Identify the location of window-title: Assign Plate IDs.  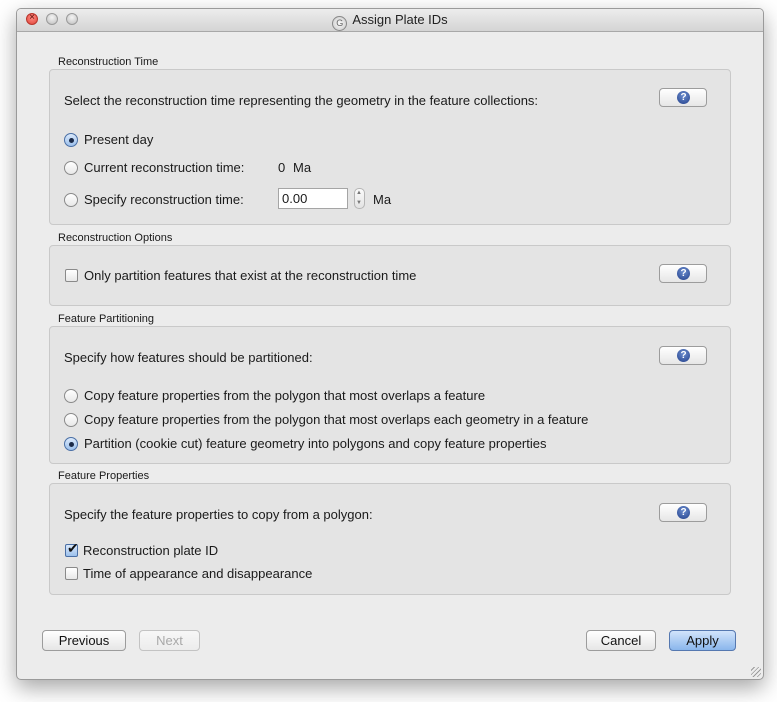
(400, 19).